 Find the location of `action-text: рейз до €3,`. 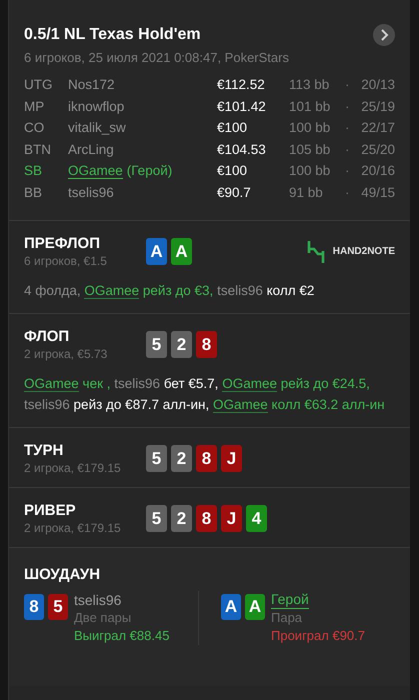

action-text: рейз до €3, is located at coordinates (178, 290).